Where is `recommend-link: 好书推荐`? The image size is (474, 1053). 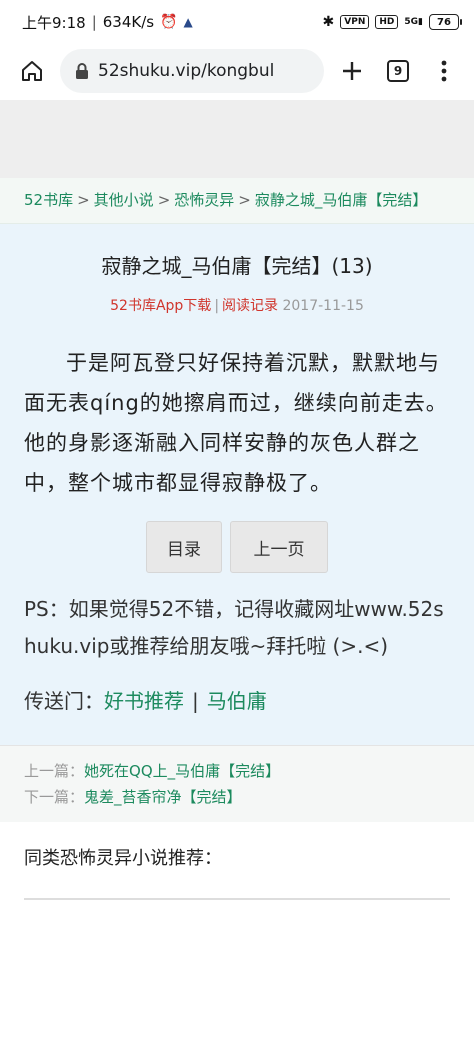 recommend-link: 好书推荐 is located at coordinates (144, 701).